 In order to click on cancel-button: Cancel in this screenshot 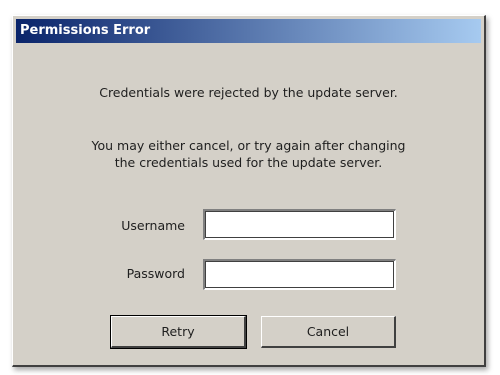, I will do `click(328, 332)`.